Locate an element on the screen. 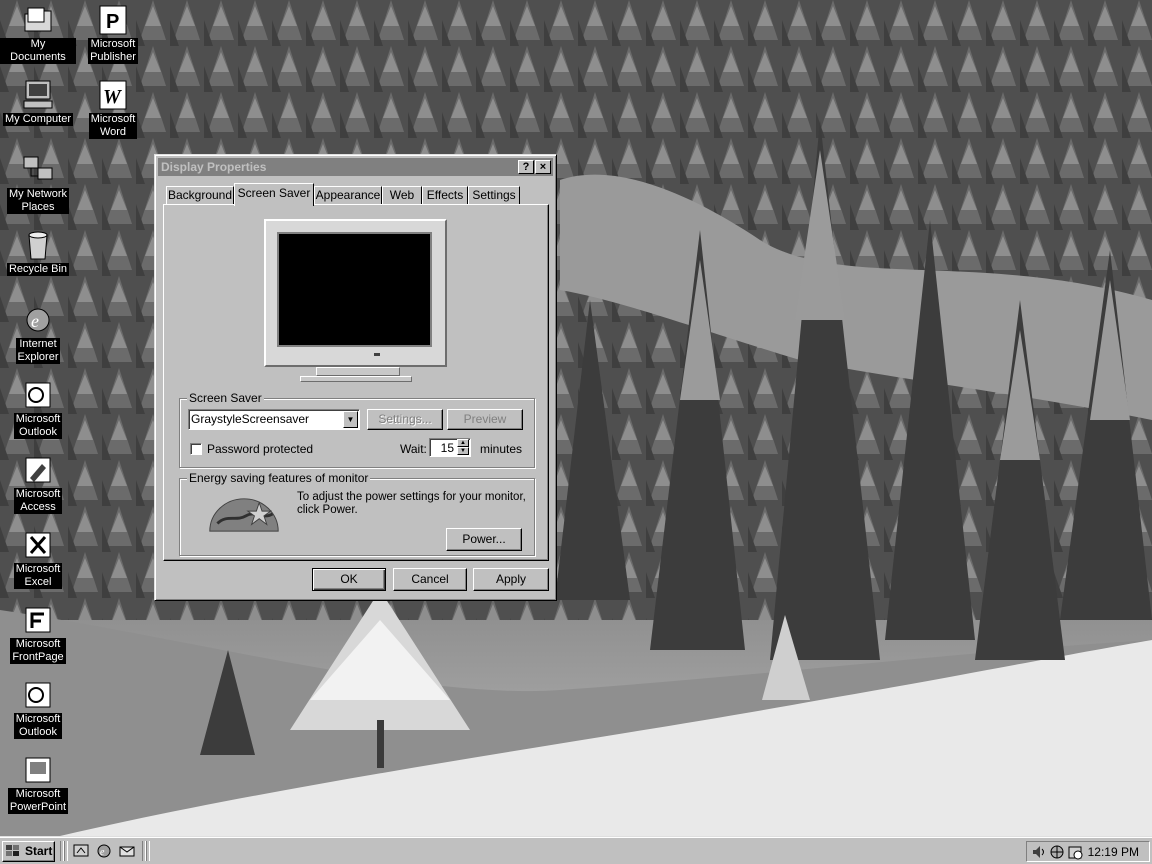  desktop-icon-microsoft-word: W Microsoft Word is located at coordinates (113, 109).